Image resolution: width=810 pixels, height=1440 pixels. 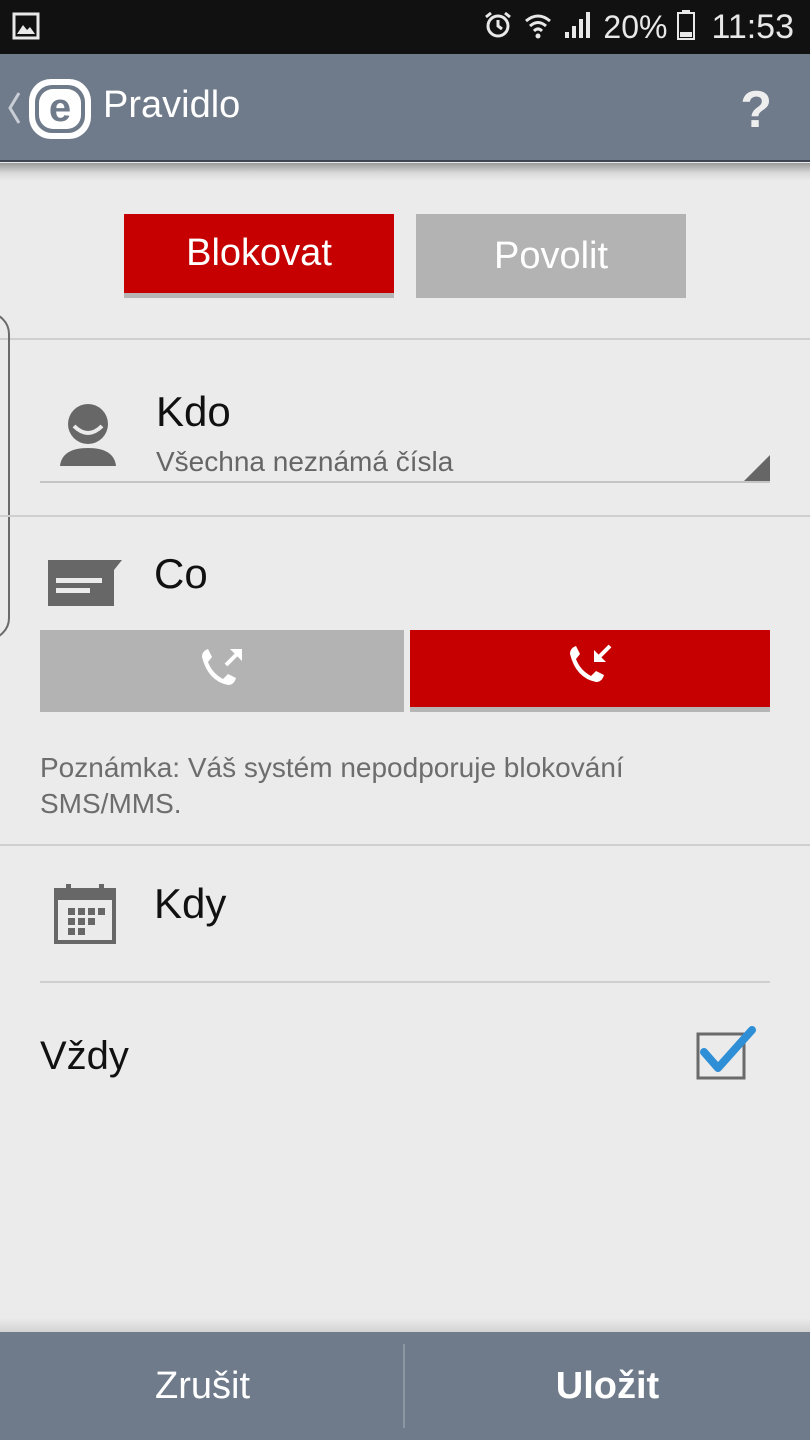 I want to click on outgoing-call-button, so click(x=222, y=671).